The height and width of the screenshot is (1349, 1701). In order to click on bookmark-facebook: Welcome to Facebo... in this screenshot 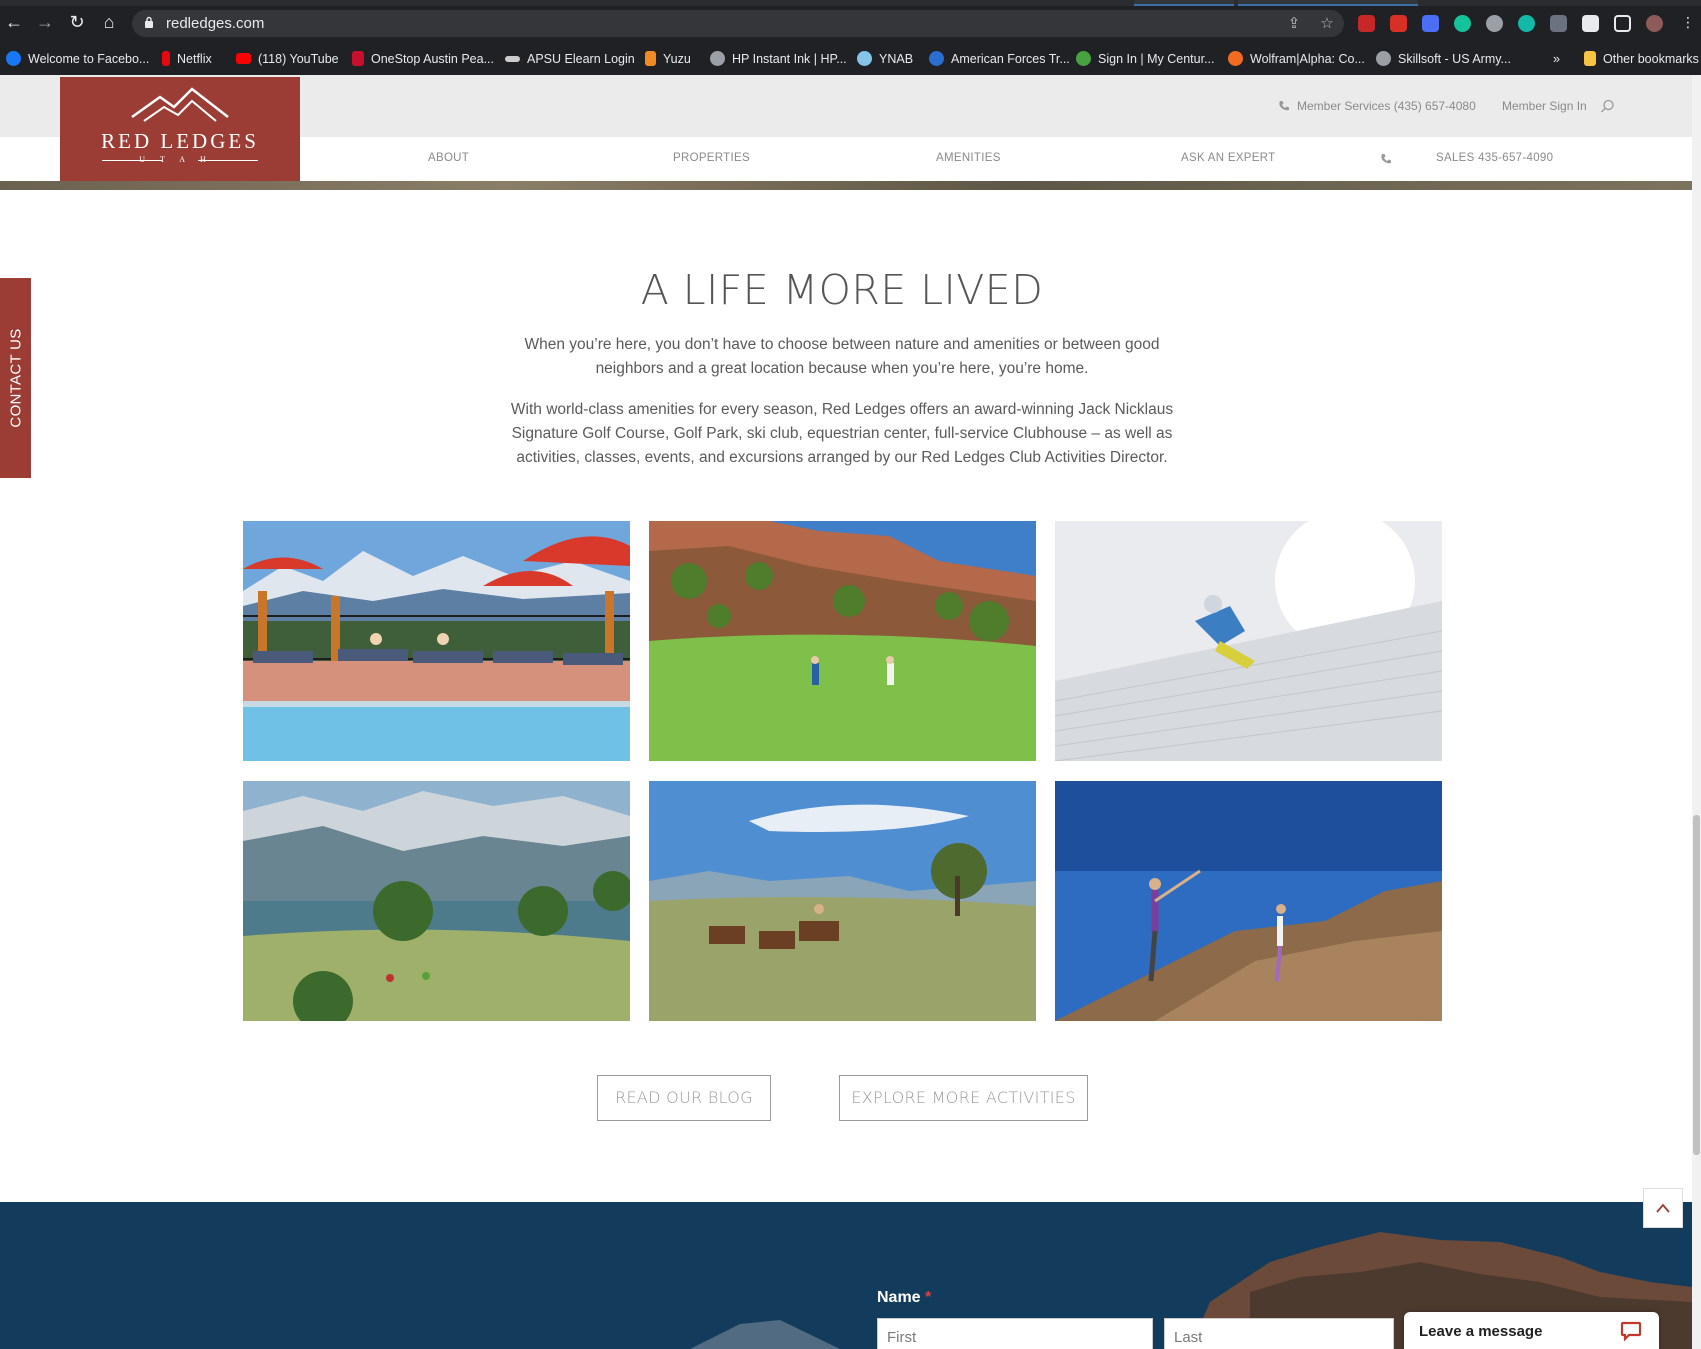, I will do `click(77, 59)`.